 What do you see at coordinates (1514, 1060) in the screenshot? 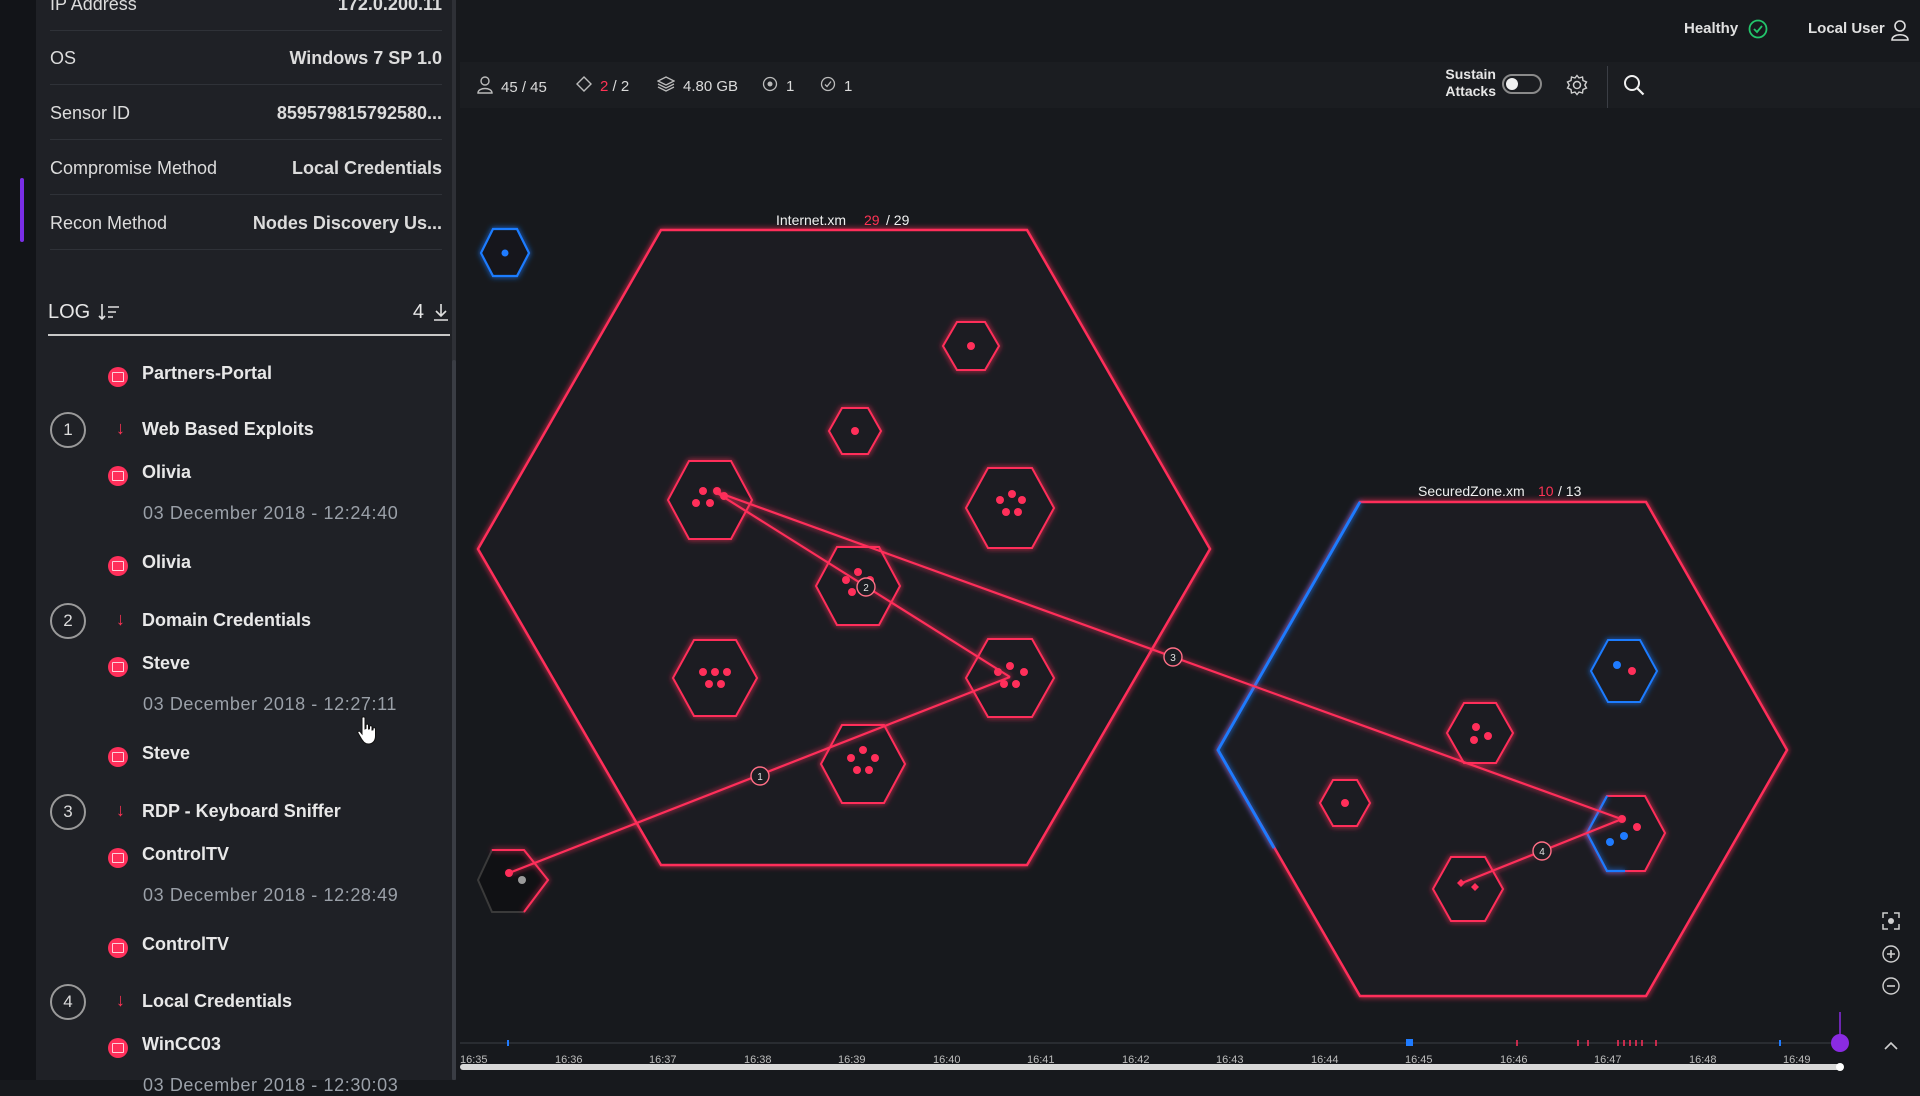
I see `timeline-tick: 16:46` at bounding box center [1514, 1060].